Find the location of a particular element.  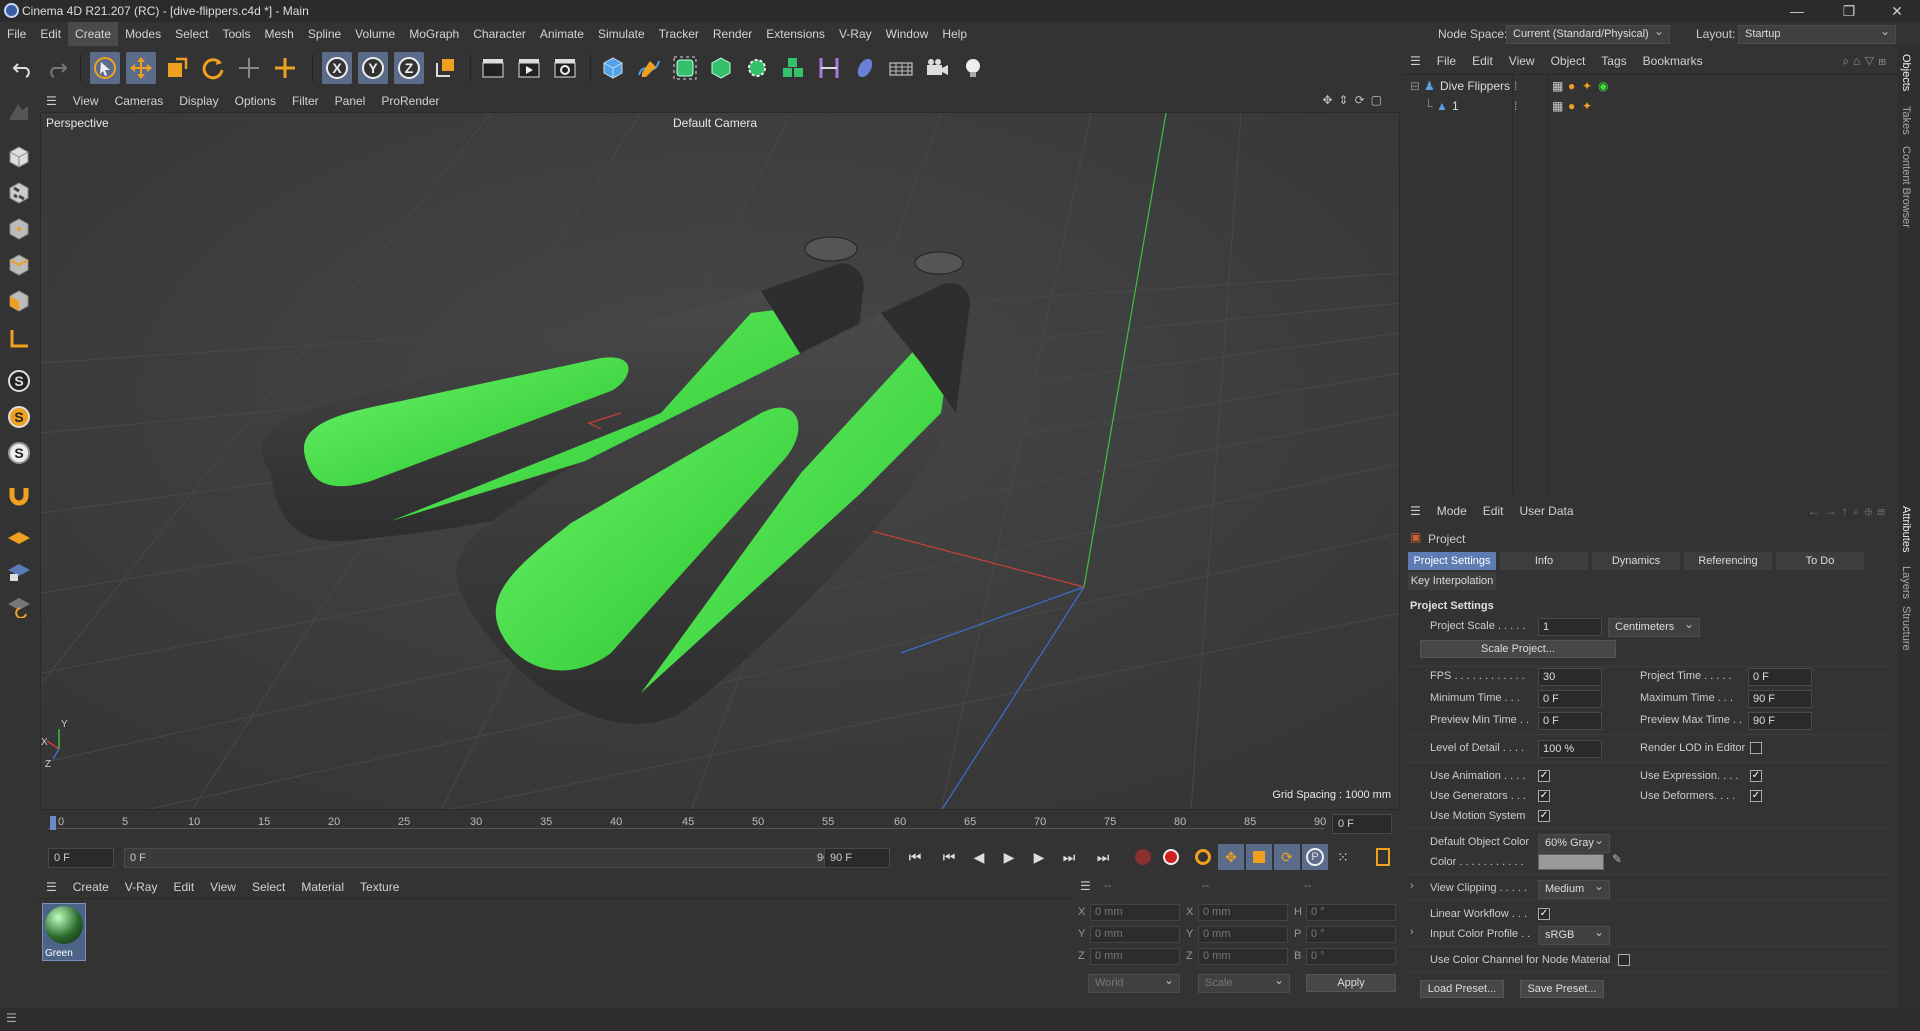

size-x-field: 0 mm is located at coordinates (1243, 912).